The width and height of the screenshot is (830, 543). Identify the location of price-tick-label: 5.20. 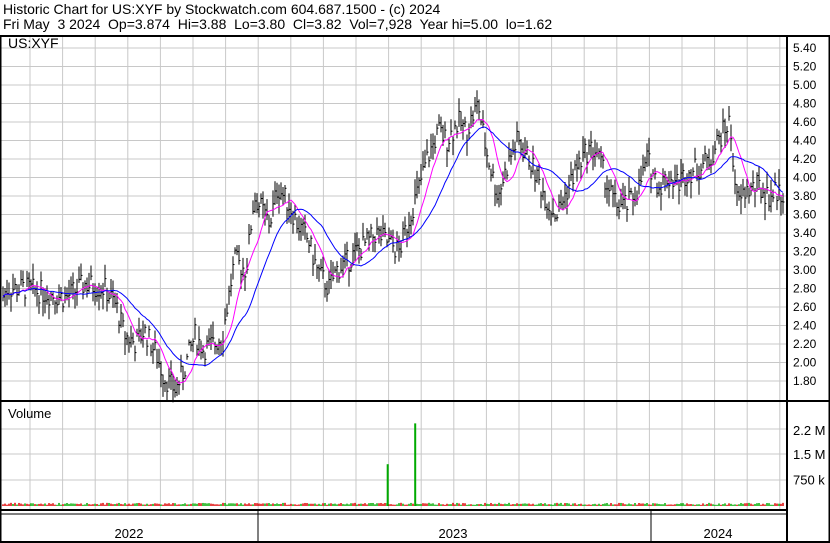
(805, 67).